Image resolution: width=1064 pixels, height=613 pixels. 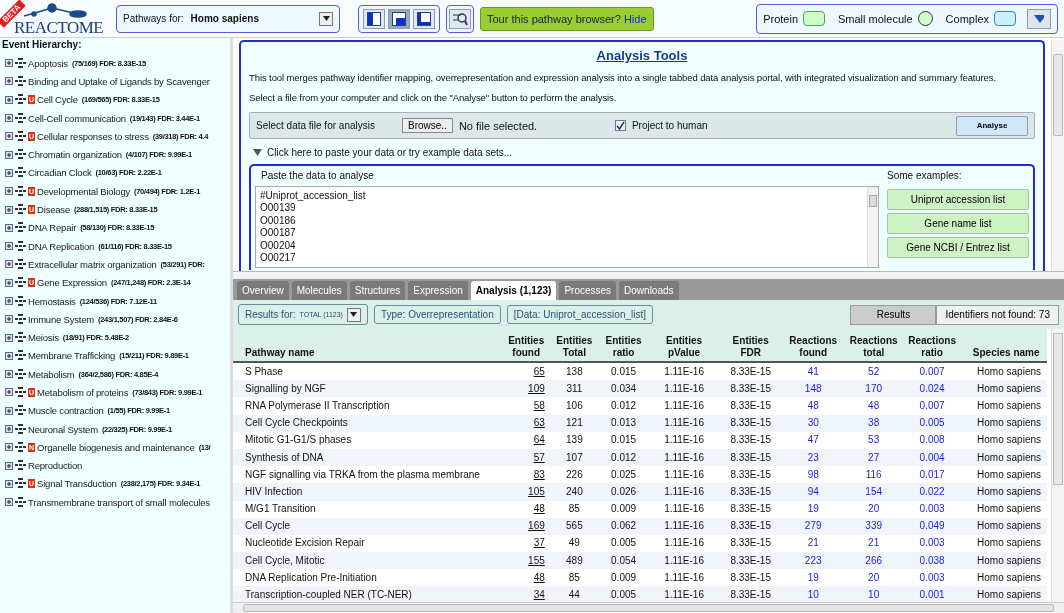 What do you see at coordinates (48, 63) in the screenshot?
I see `pathway-link: Apoptosis` at bounding box center [48, 63].